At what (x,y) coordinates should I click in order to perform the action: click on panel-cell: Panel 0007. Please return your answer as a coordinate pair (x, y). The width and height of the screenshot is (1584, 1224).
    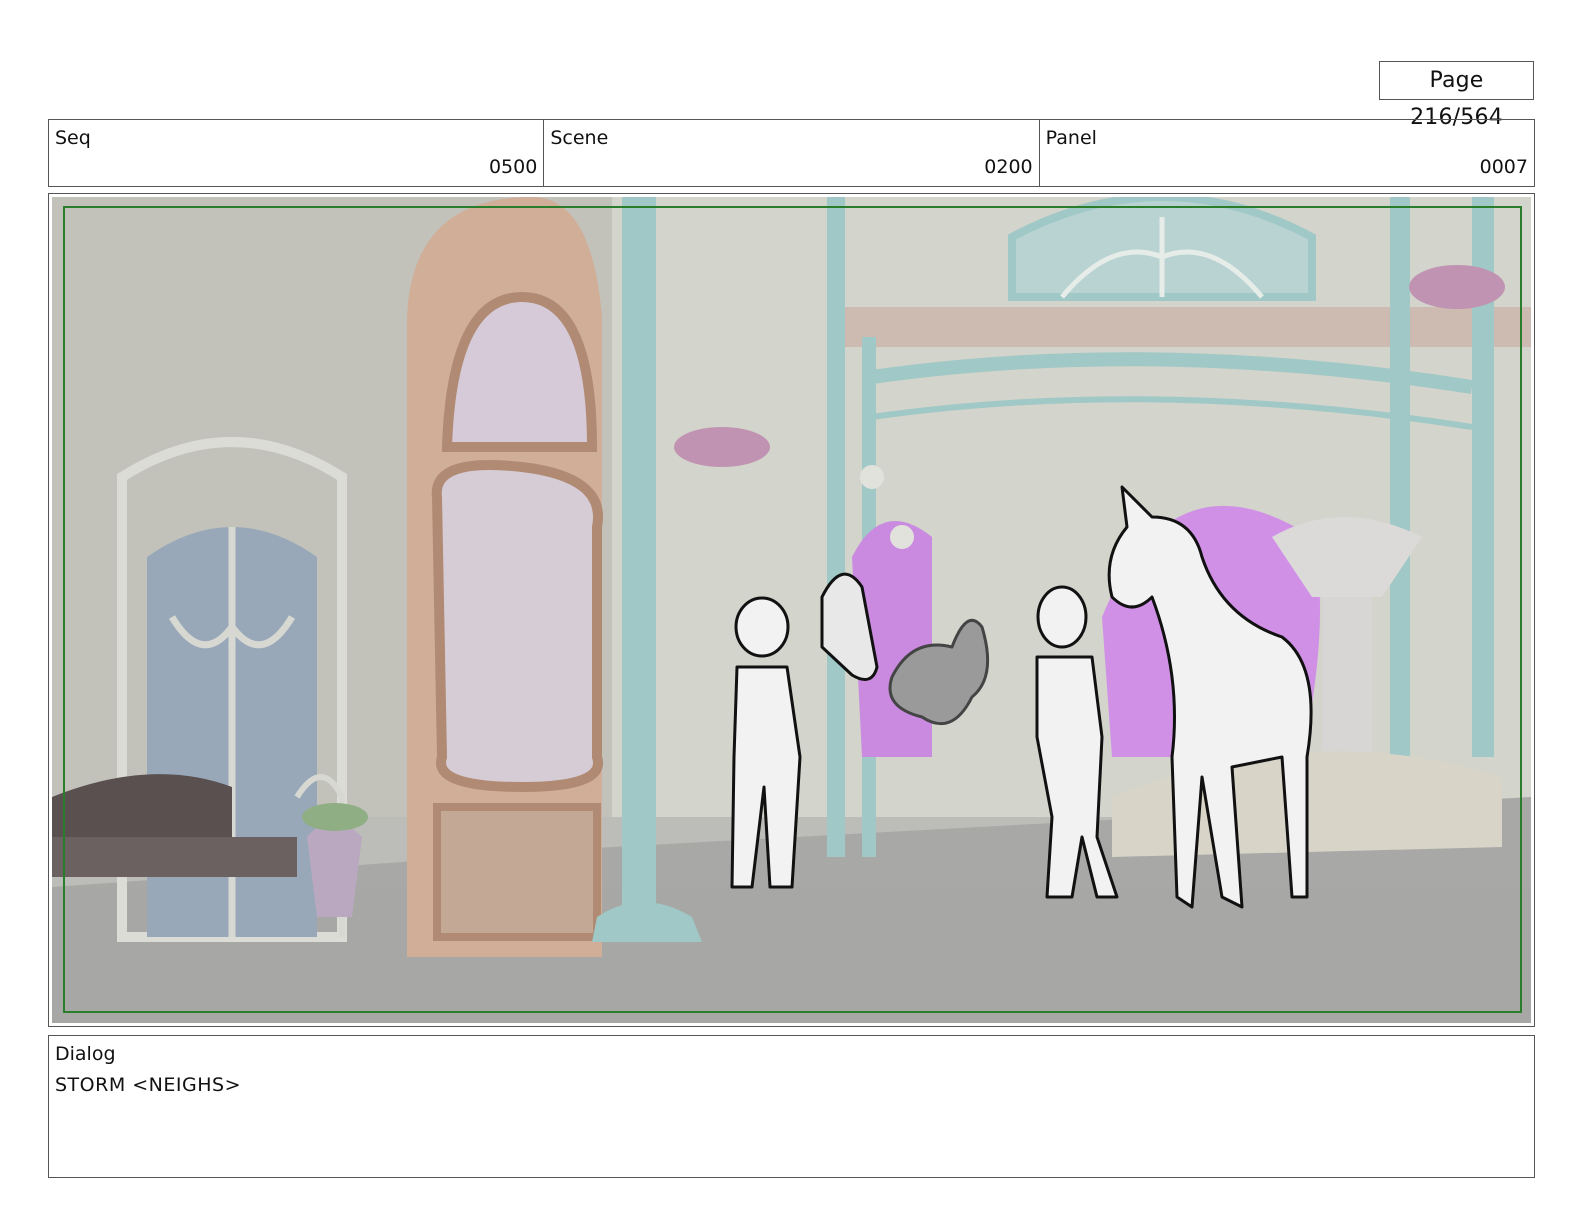
    Looking at the image, I should click on (1286, 153).